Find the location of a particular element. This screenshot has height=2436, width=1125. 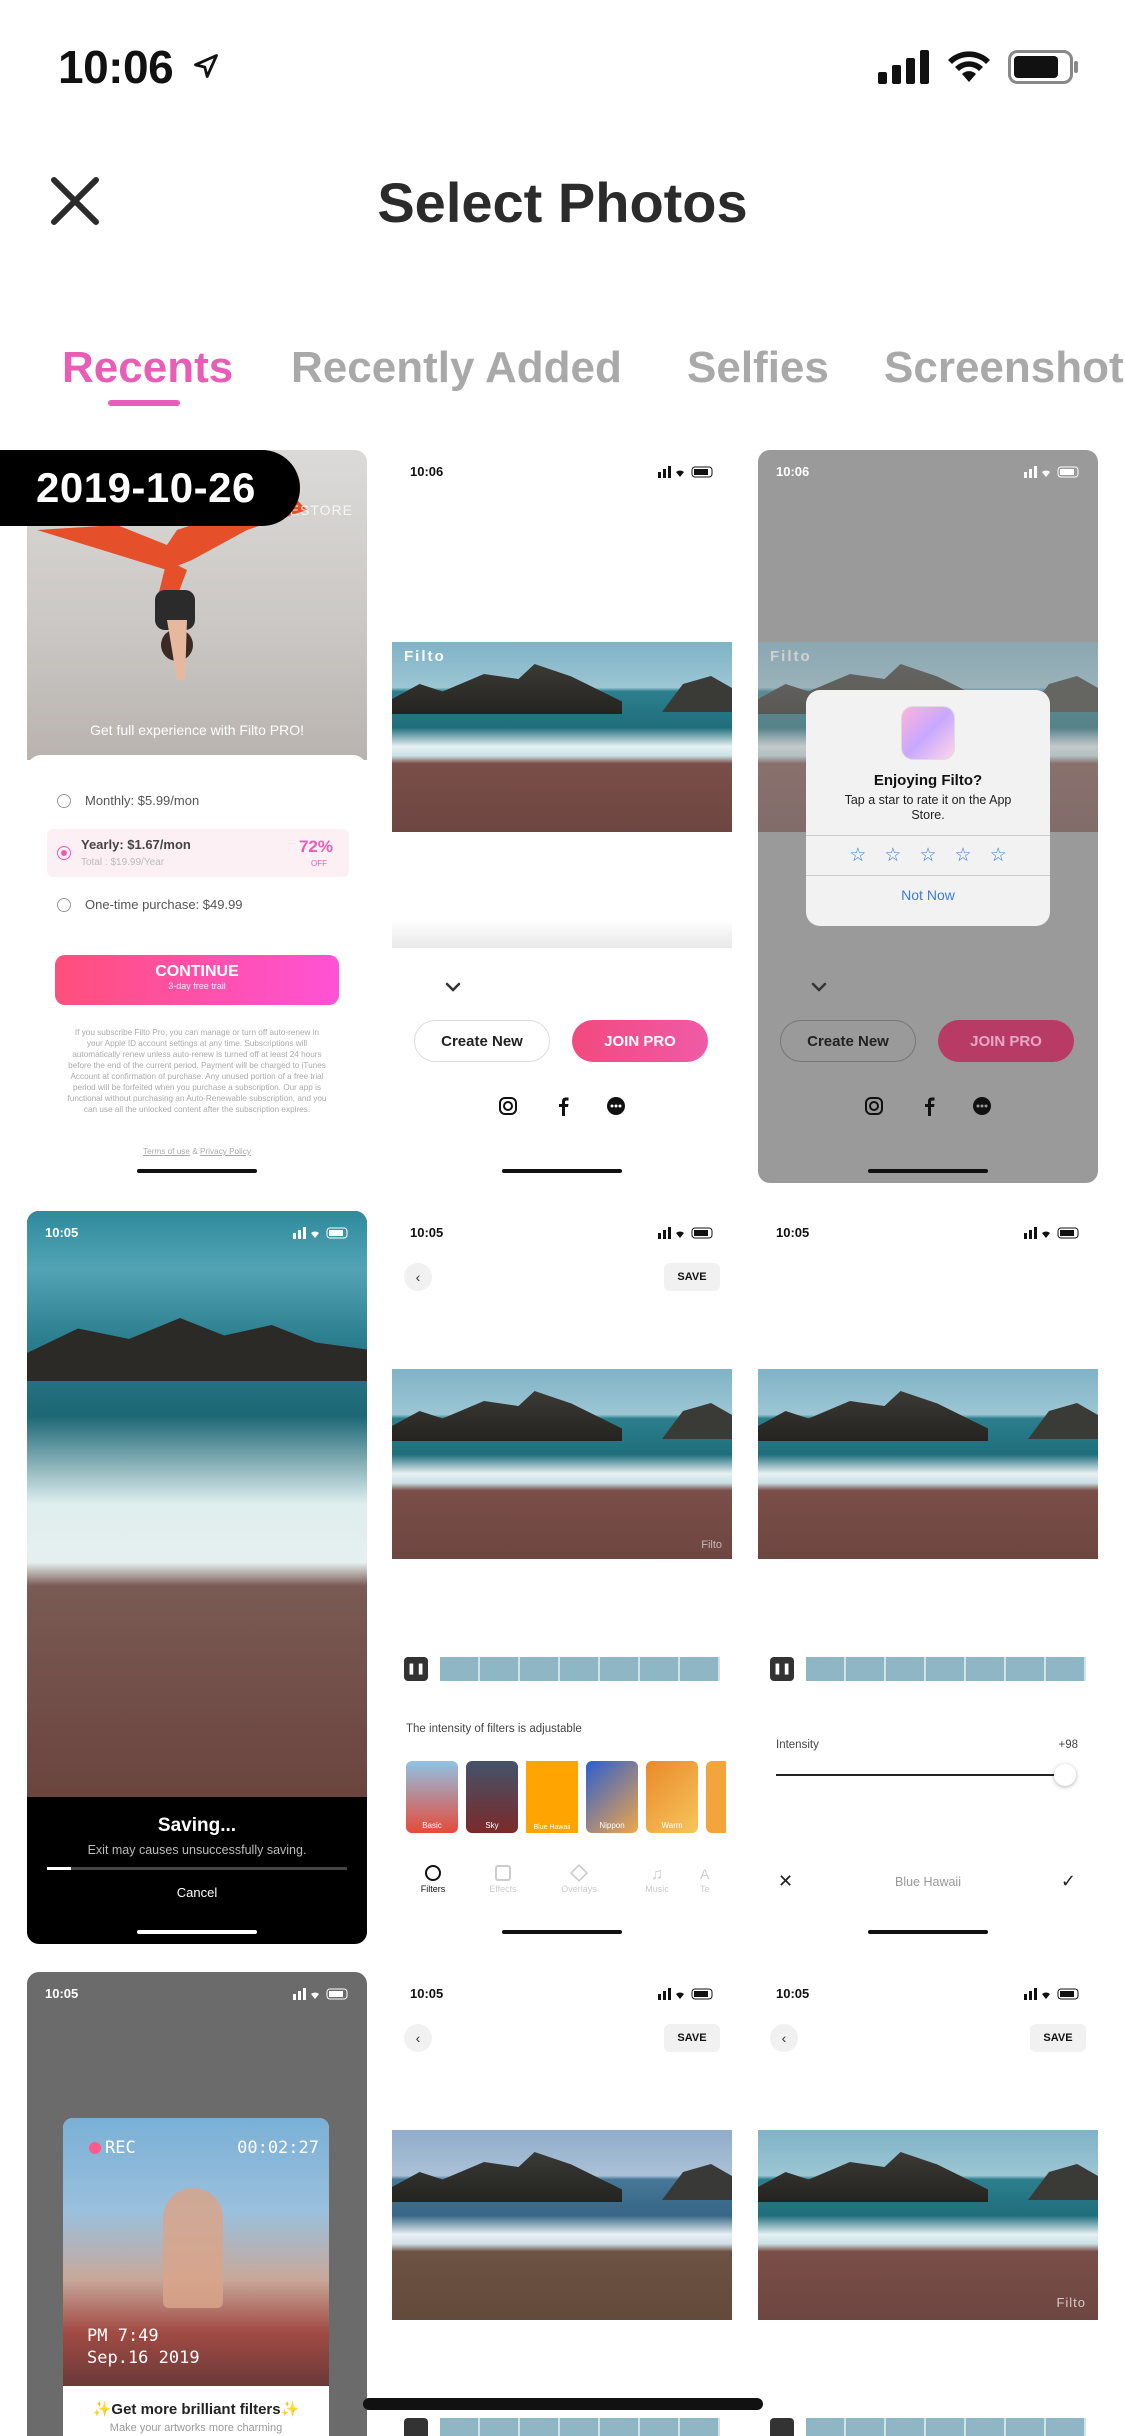

tab-recently-added: Recently Added is located at coordinates (456, 368).